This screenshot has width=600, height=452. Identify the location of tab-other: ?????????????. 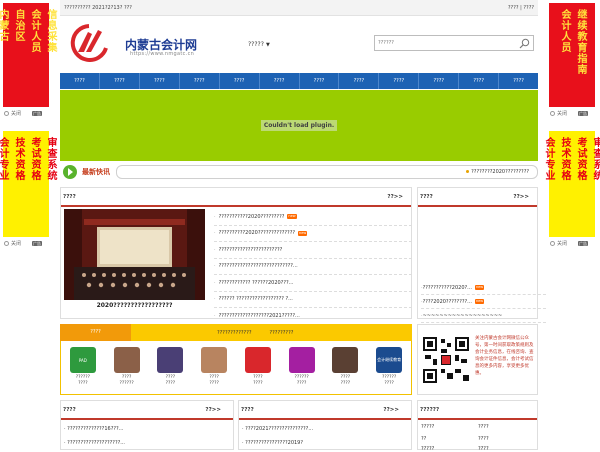
(234, 333).